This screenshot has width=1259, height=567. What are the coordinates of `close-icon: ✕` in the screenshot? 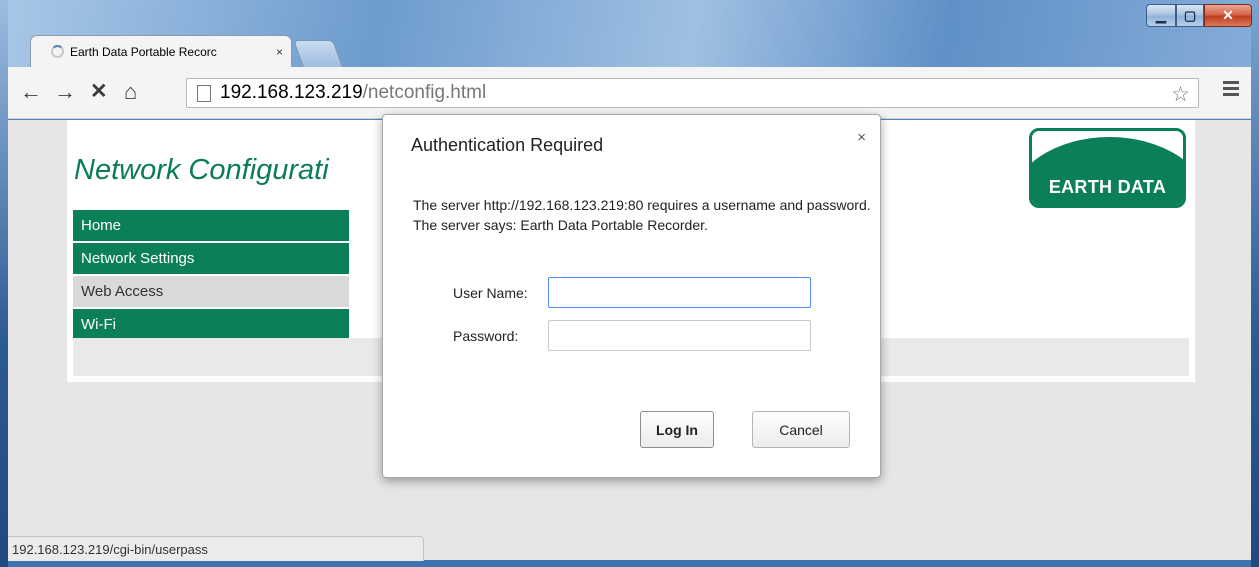 It's located at (1228, 15).